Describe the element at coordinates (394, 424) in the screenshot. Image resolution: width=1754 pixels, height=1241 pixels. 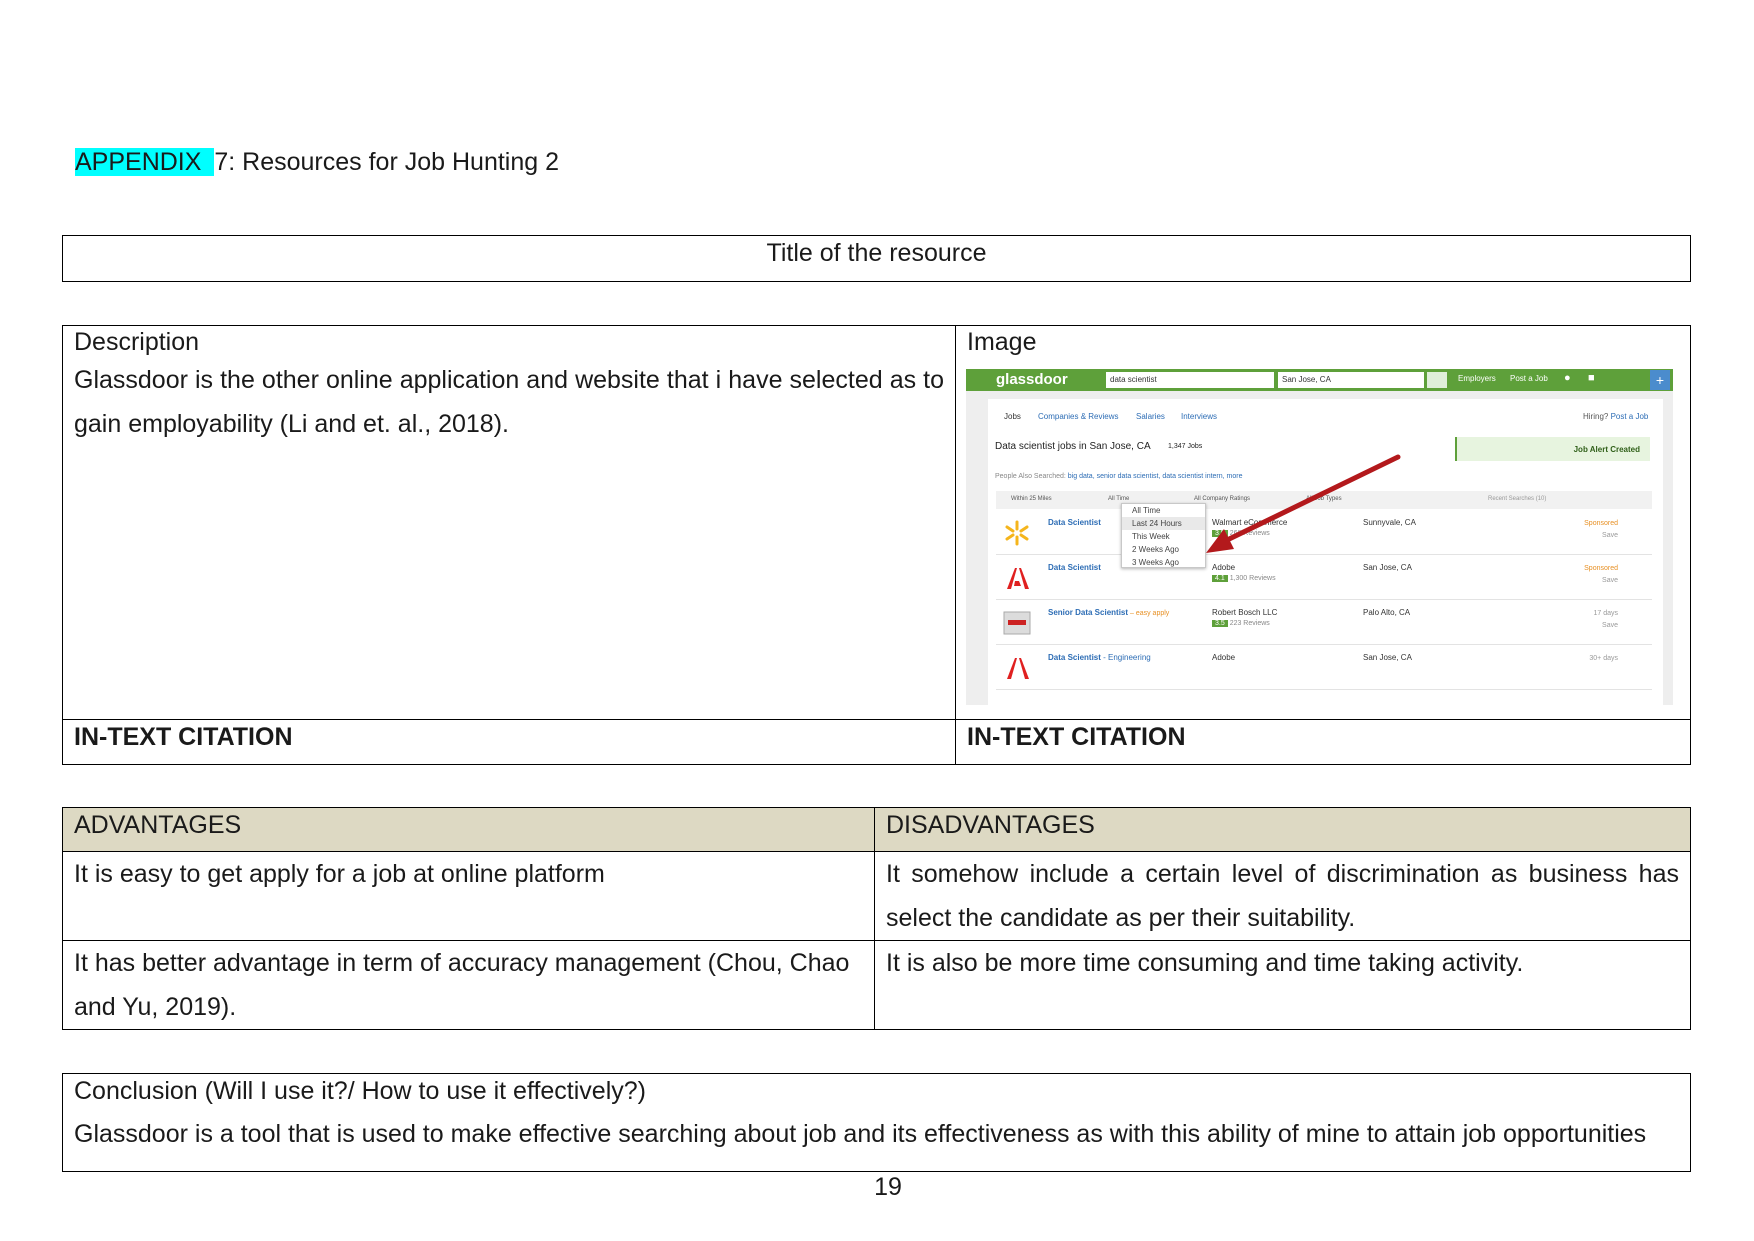
I see `description-citation: (Li and et. al., 2018).` at that location.